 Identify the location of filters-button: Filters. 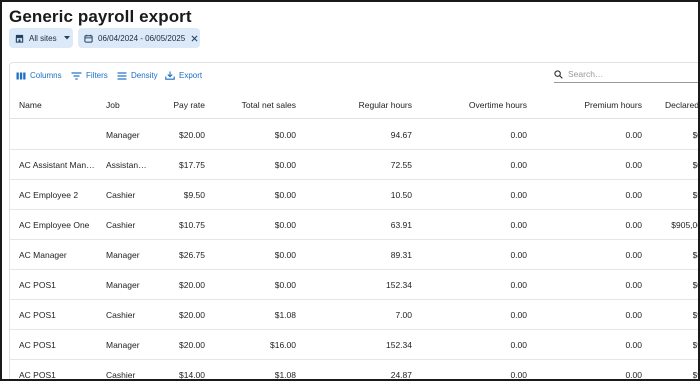
(89, 75).